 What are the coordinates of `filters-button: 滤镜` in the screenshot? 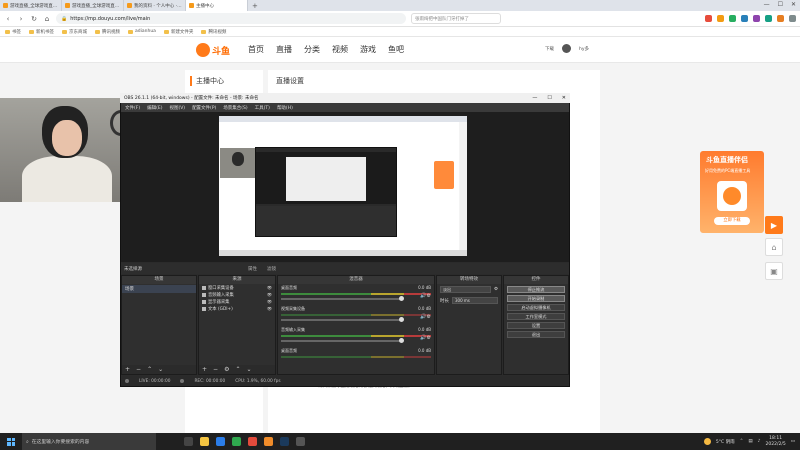 It's located at (271, 269).